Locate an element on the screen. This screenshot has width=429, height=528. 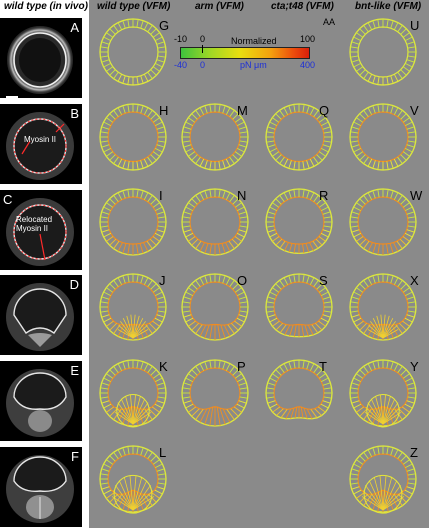
vfm-panel-g: G is located at coordinates (134, 53).